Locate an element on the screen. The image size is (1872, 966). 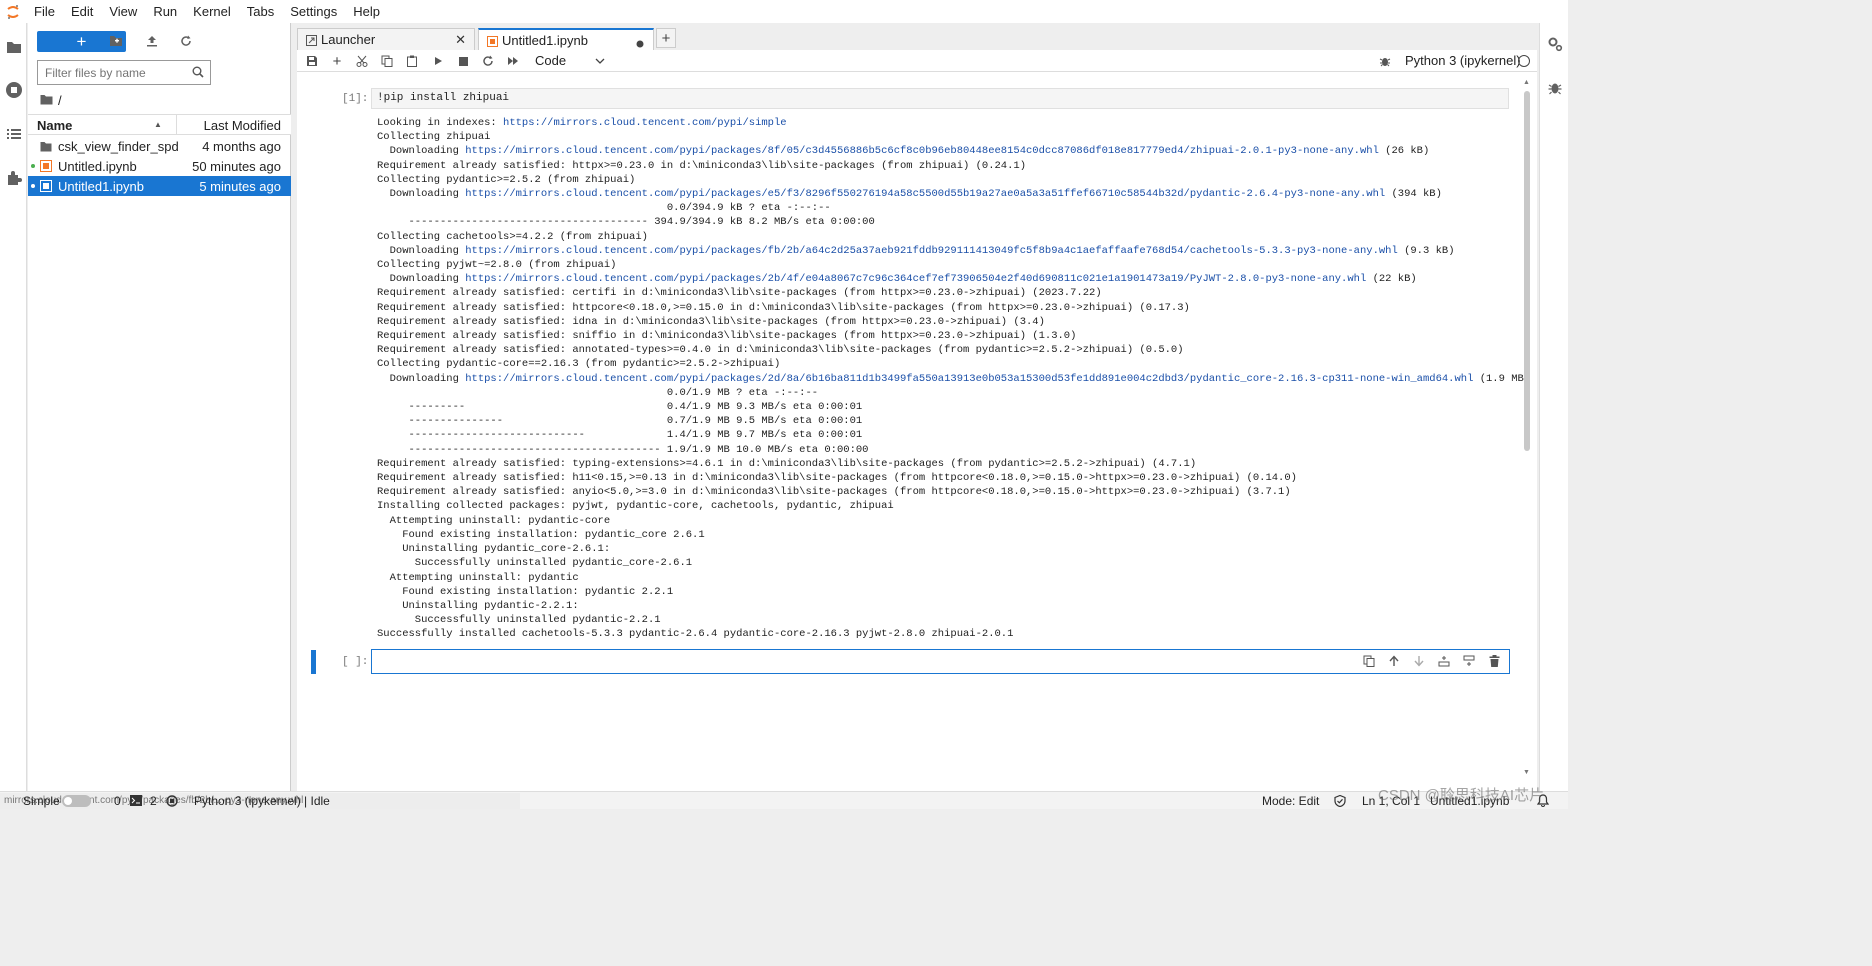
output-text: Successfully uninstalled pydantic-2.2.1 is located at coordinates (519, 620).